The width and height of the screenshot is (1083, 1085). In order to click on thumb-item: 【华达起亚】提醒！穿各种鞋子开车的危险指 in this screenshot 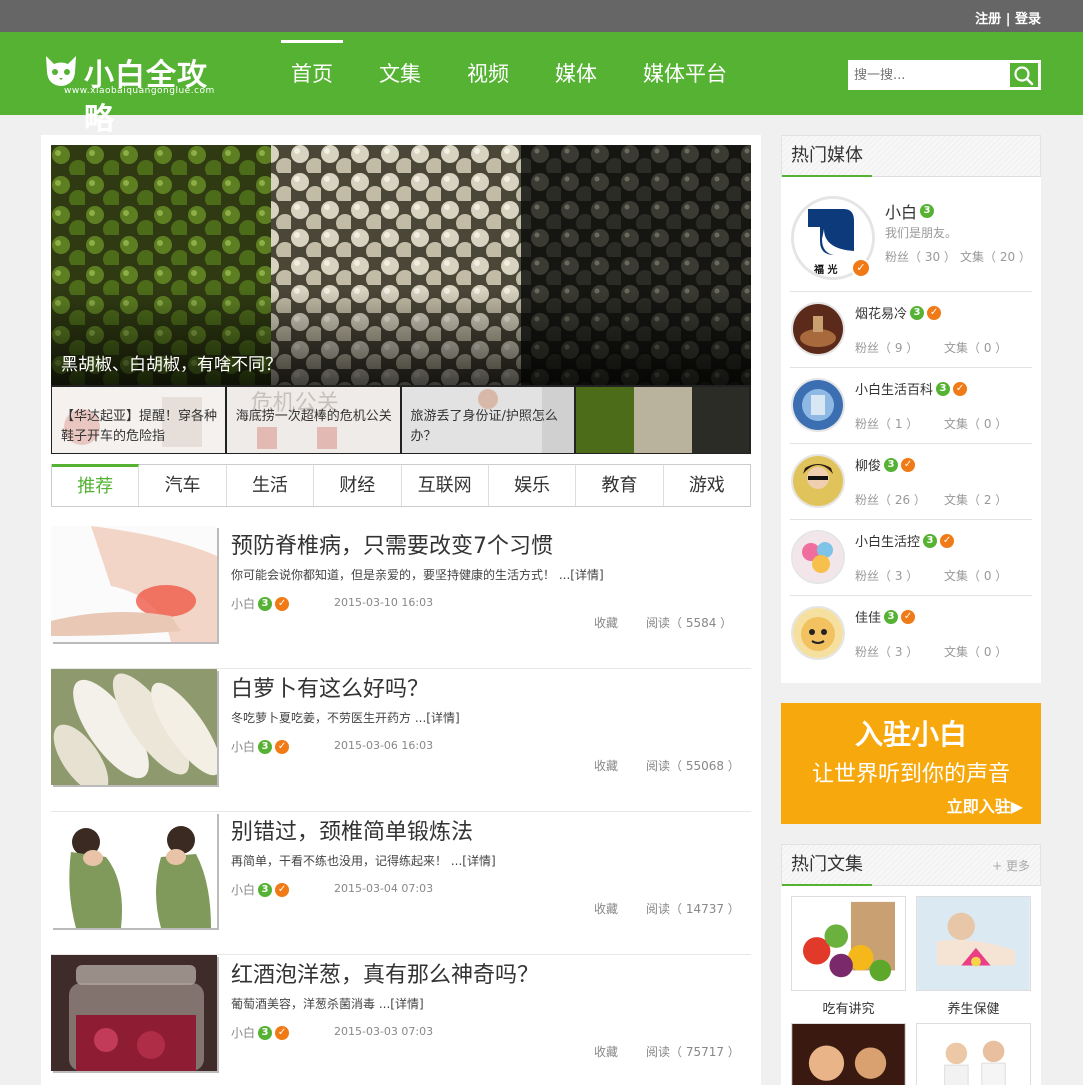, I will do `click(138, 420)`.